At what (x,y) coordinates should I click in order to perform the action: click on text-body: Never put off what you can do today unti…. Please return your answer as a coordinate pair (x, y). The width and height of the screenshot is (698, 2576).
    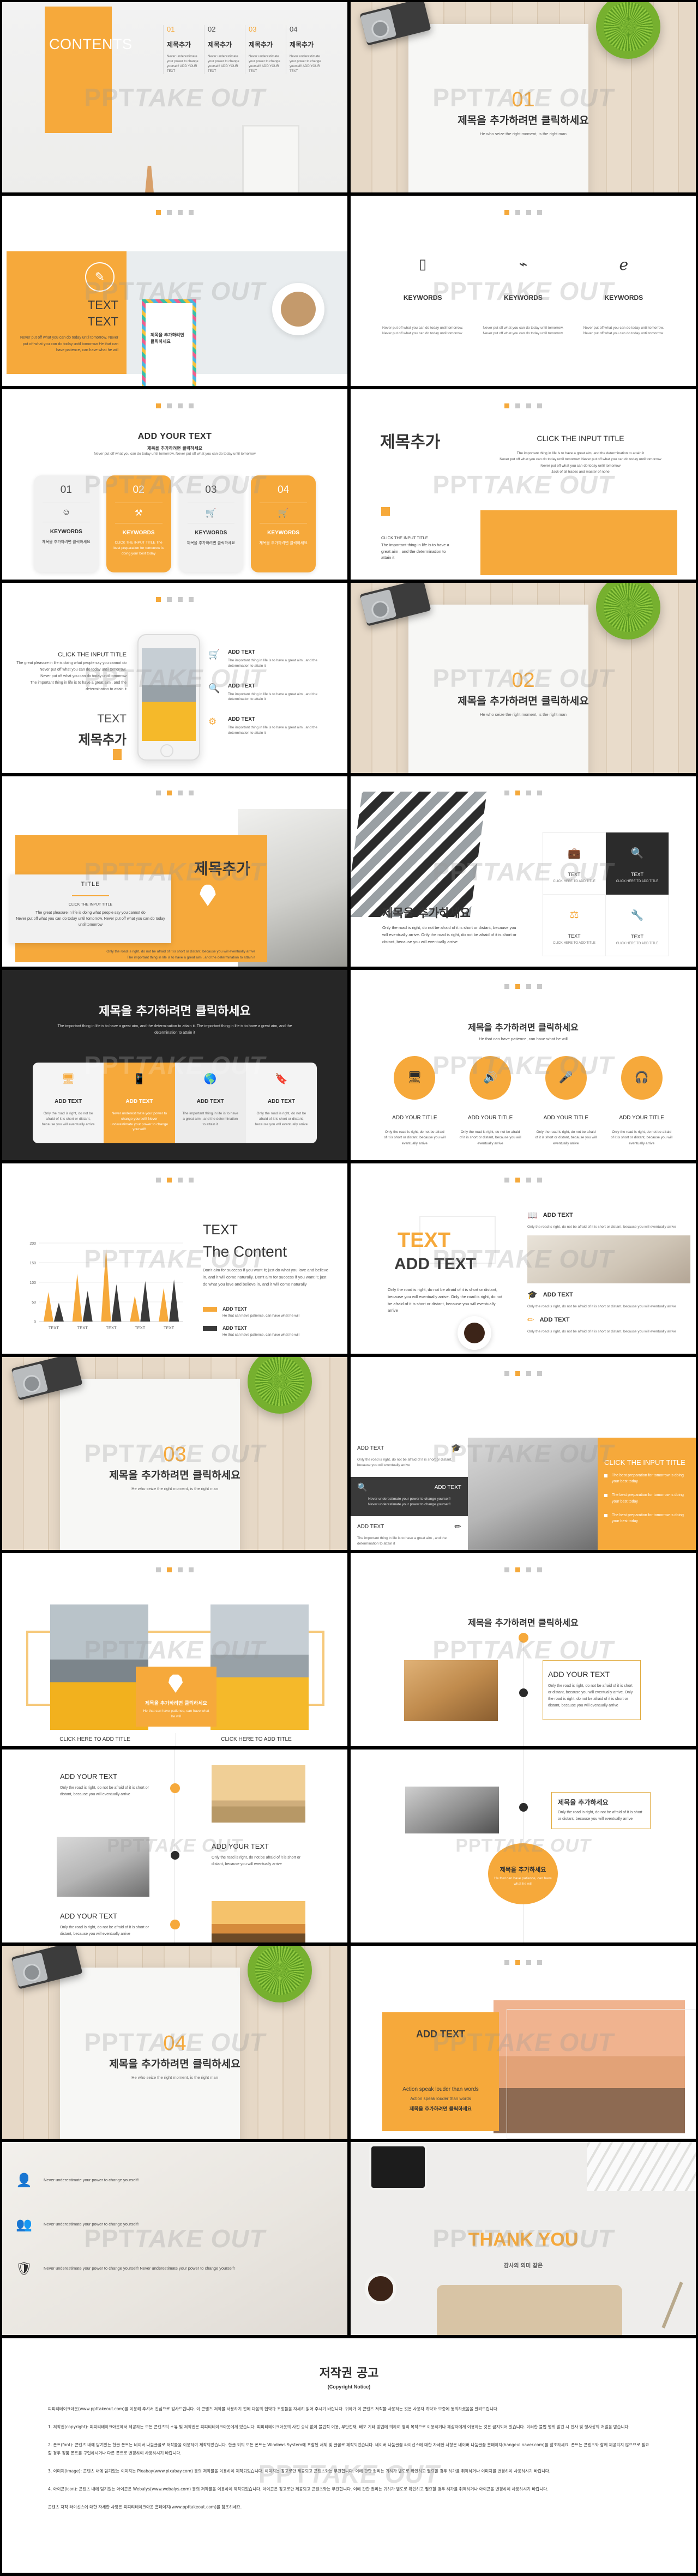
    Looking at the image, I should click on (69, 344).